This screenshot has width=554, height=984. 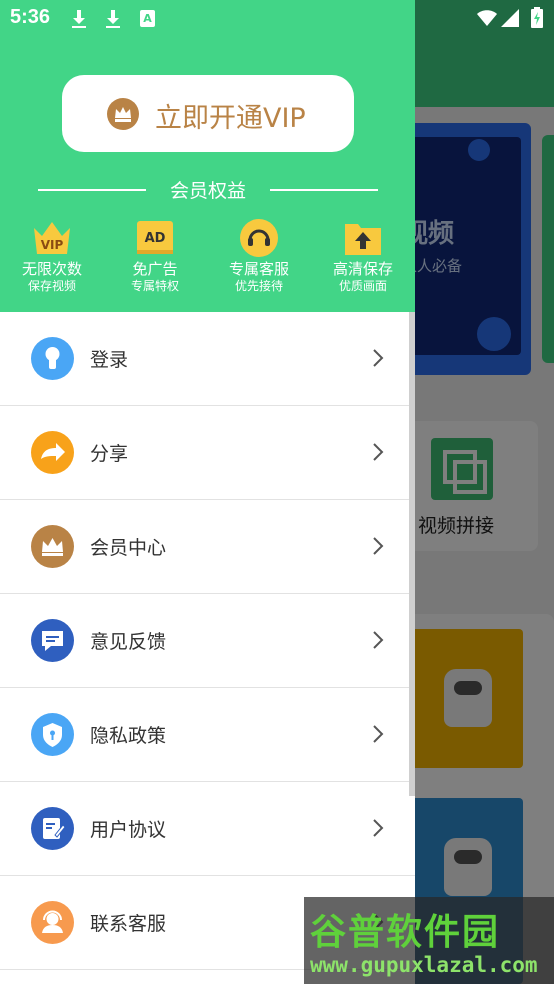 I want to click on benefit-hd-save: 高清保存 优质画面, so click(x=363, y=256).